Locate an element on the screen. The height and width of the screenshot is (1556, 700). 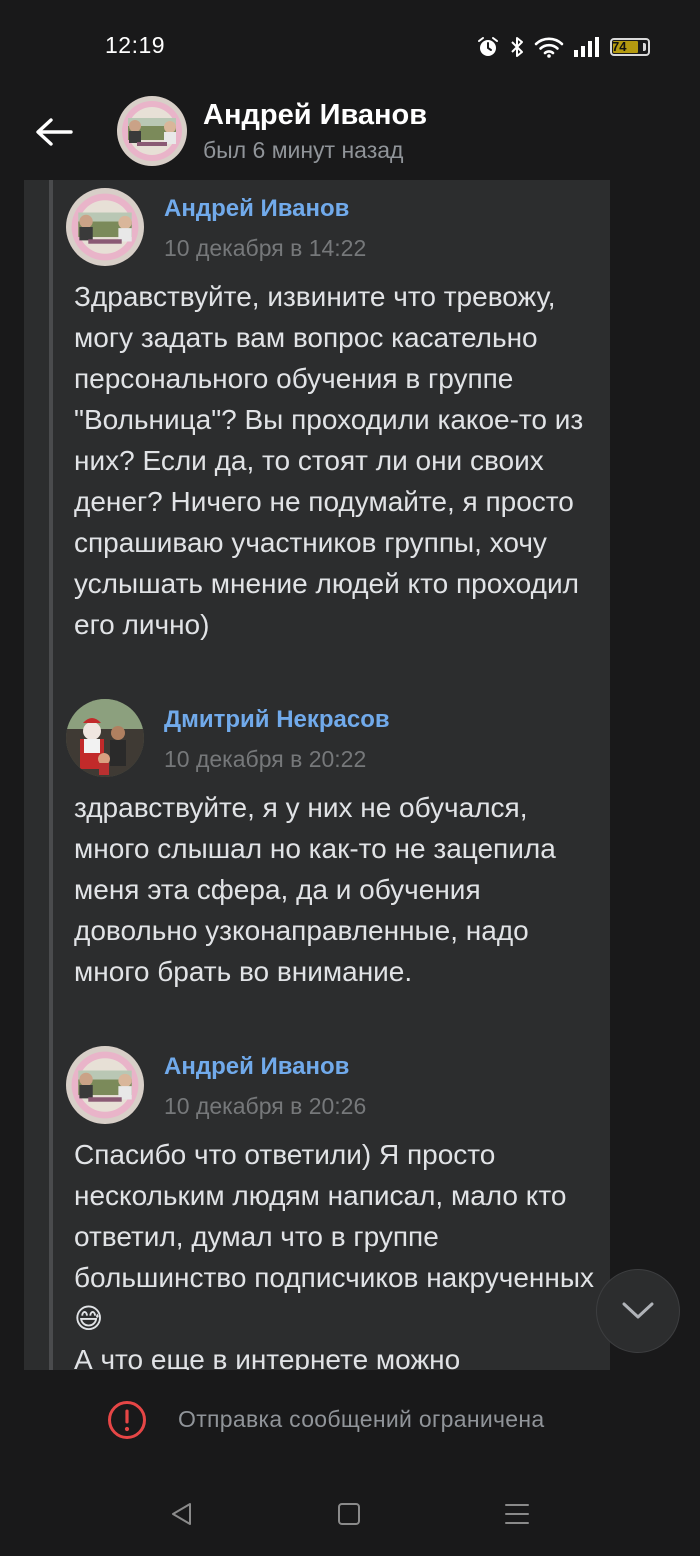
bluetooth-icon is located at coordinates (517, 47).